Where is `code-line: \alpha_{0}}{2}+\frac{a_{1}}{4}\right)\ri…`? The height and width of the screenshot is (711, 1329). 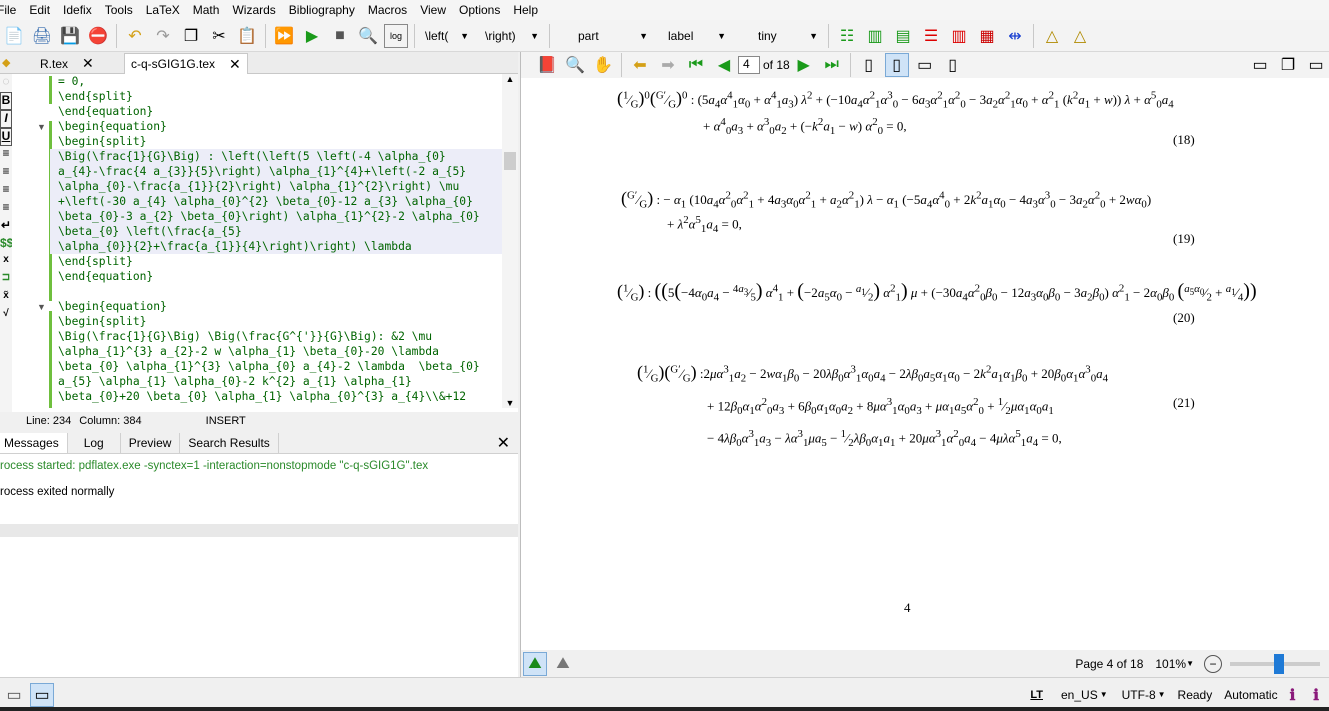 code-line: \alpha_{0}}{2}+\frac{a_{1}}{4}\right)\ri… is located at coordinates (276, 246).